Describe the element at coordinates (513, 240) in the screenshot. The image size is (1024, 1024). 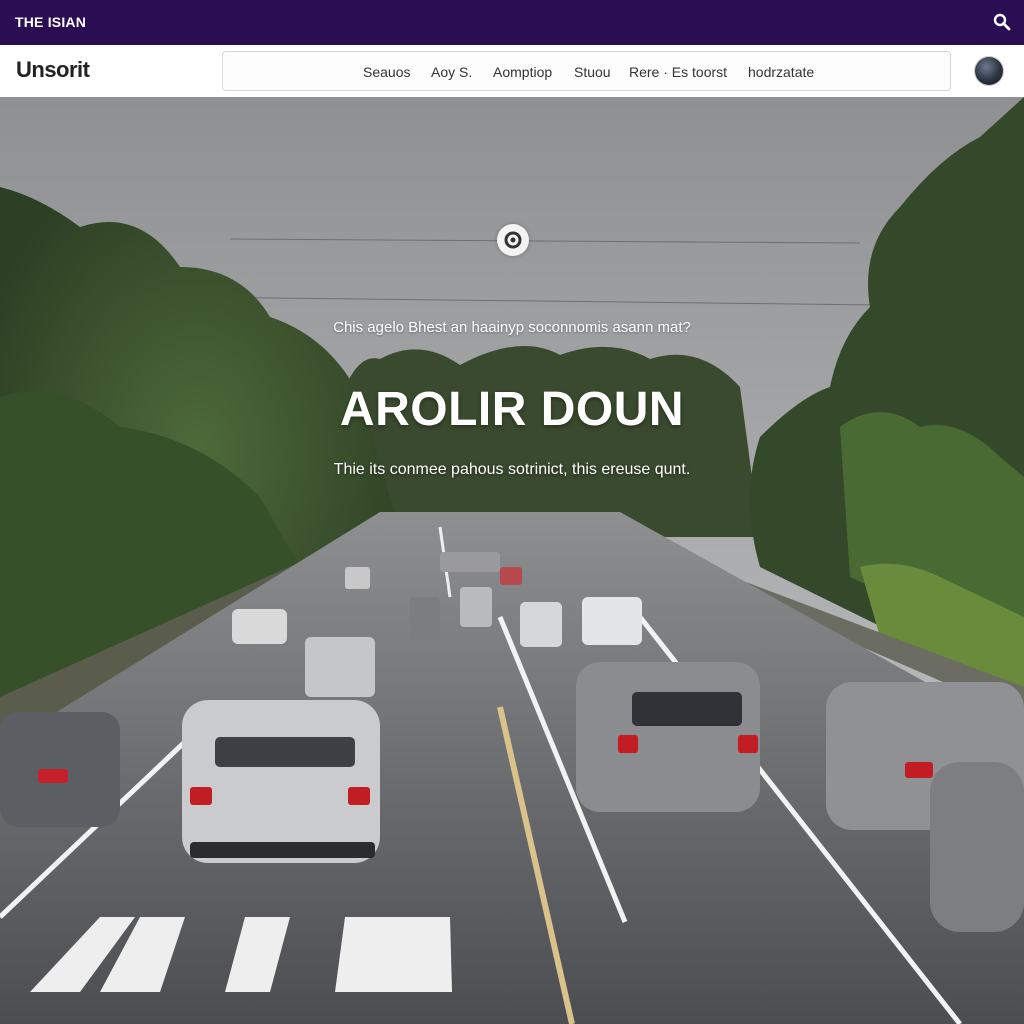
I see `location-icon` at that location.